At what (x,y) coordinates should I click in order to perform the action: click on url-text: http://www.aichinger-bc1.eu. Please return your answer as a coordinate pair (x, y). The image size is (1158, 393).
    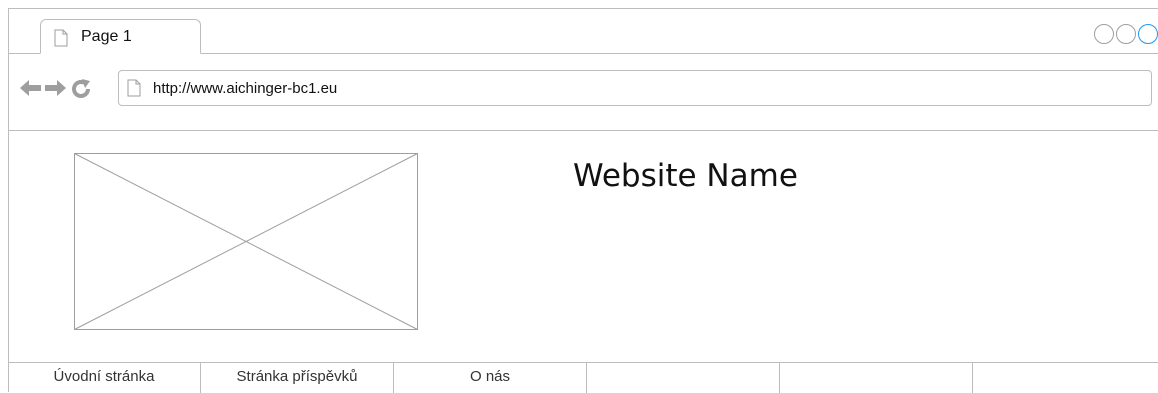
    Looking at the image, I should click on (245, 88).